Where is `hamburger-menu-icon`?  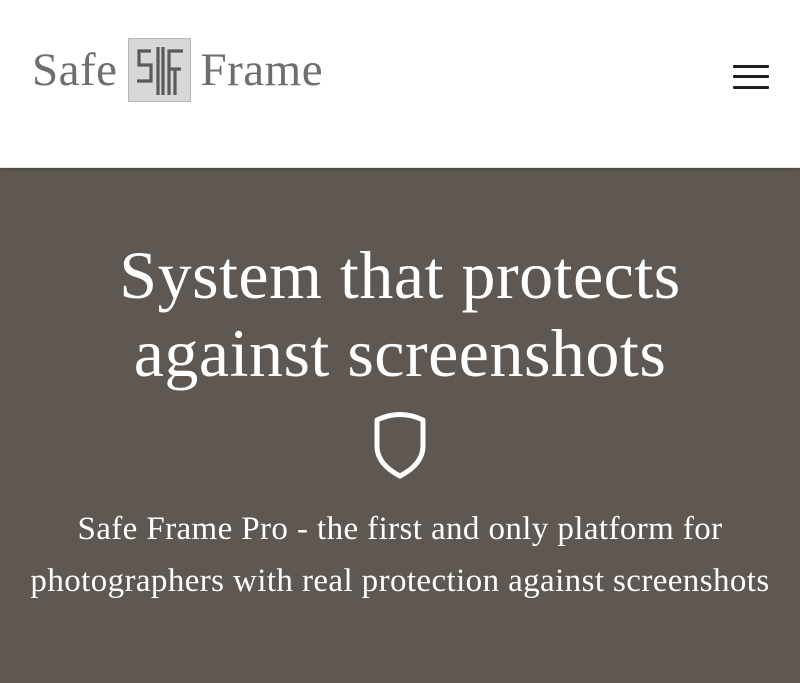
hamburger-menu-icon is located at coordinates (750, 80).